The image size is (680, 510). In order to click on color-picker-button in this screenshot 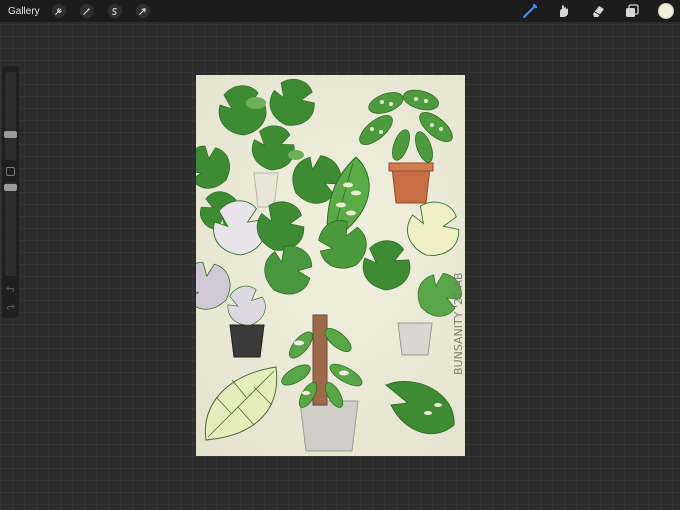, I will do `click(666, 11)`.